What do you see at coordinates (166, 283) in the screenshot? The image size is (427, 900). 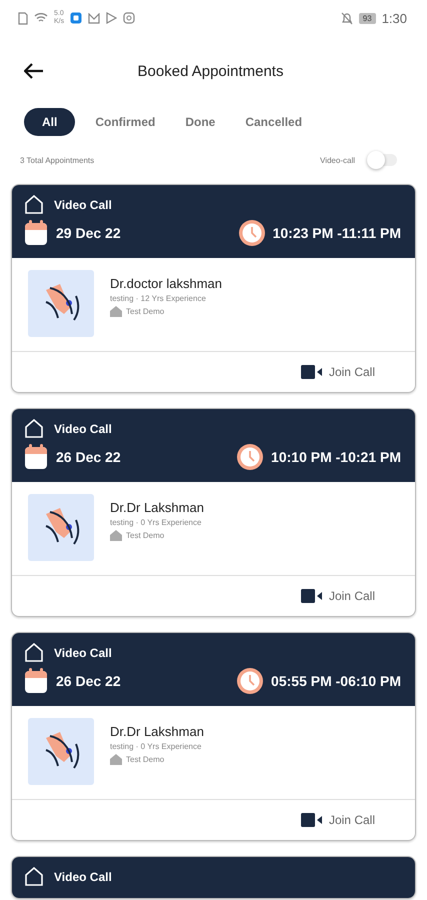 I see `doctor-name: Dr.doctor lakshman` at bounding box center [166, 283].